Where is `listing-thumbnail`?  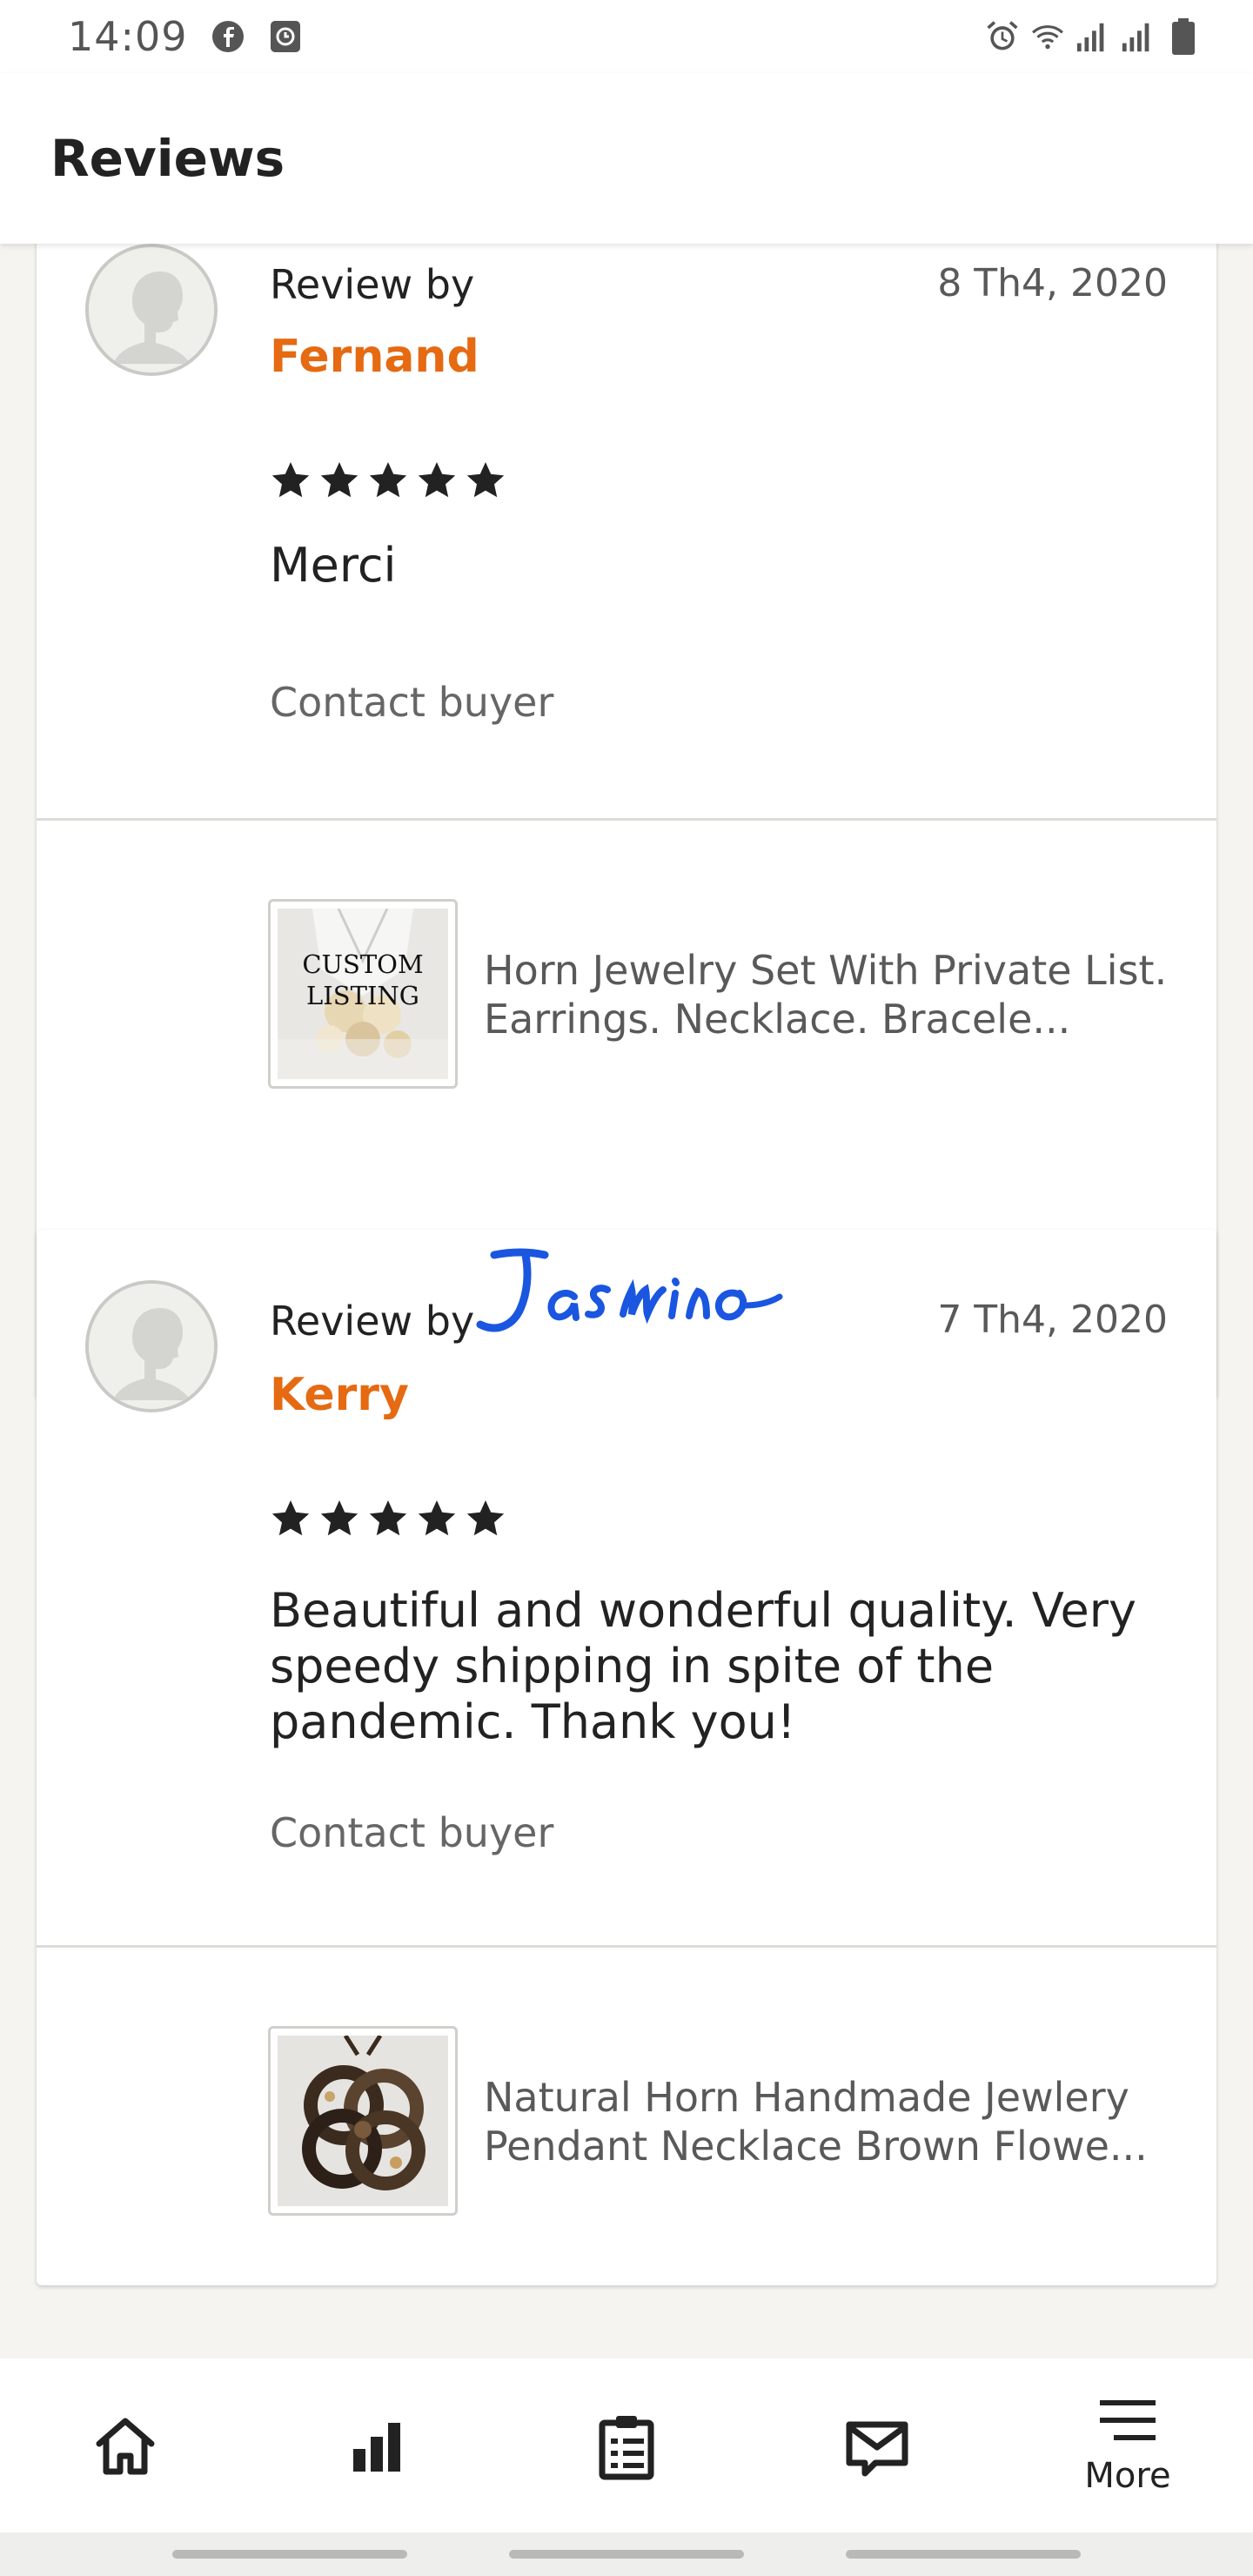 listing-thumbnail is located at coordinates (363, 2121).